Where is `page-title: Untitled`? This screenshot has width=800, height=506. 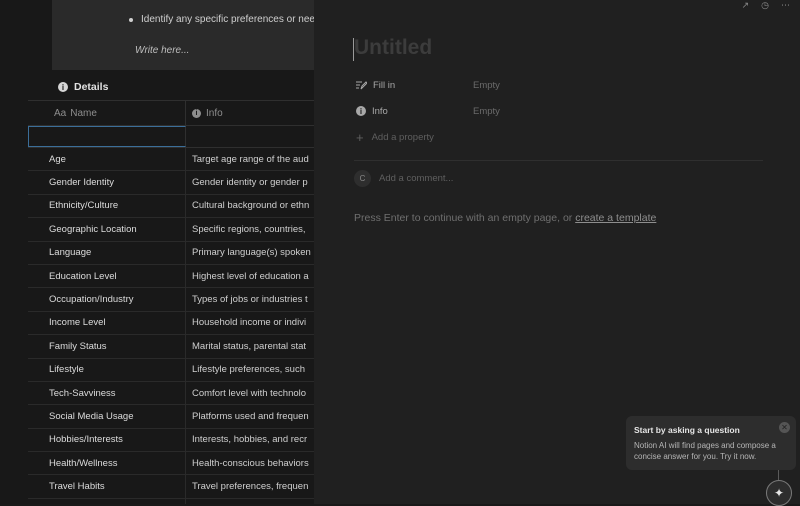 page-title: Untitled is located at coordinates (393, 48).